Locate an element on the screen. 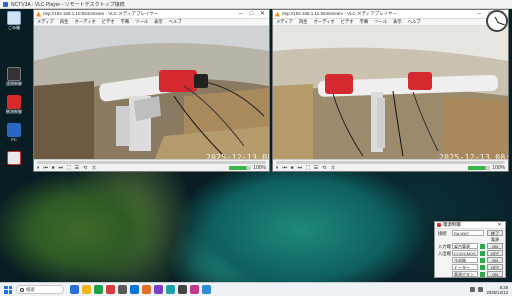  exit-button: 終了 is located at coordinates (495, 233).